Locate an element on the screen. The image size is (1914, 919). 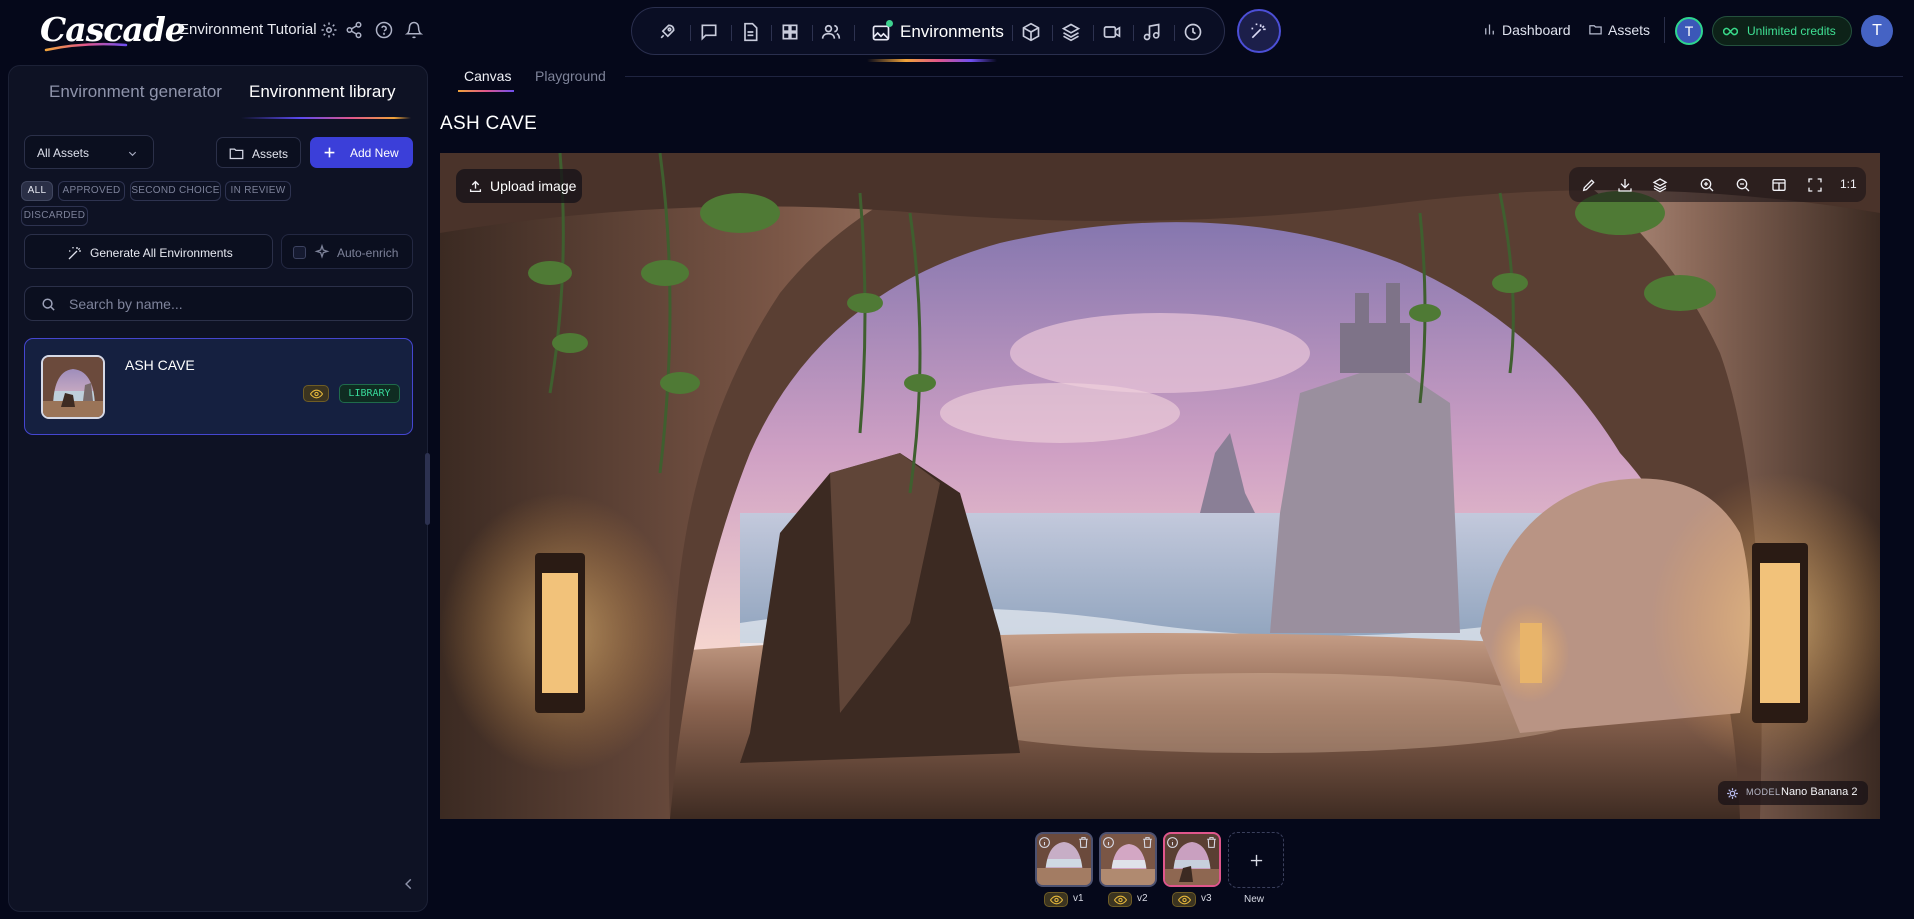
image-toolbar: 1:1 is located at coordinates (1717, 184).